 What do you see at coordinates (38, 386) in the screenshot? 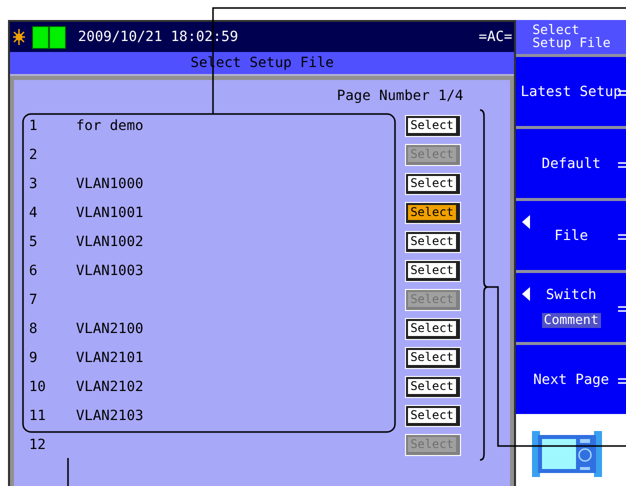
I see `row-number: 10` at bounding box center [38, 386].